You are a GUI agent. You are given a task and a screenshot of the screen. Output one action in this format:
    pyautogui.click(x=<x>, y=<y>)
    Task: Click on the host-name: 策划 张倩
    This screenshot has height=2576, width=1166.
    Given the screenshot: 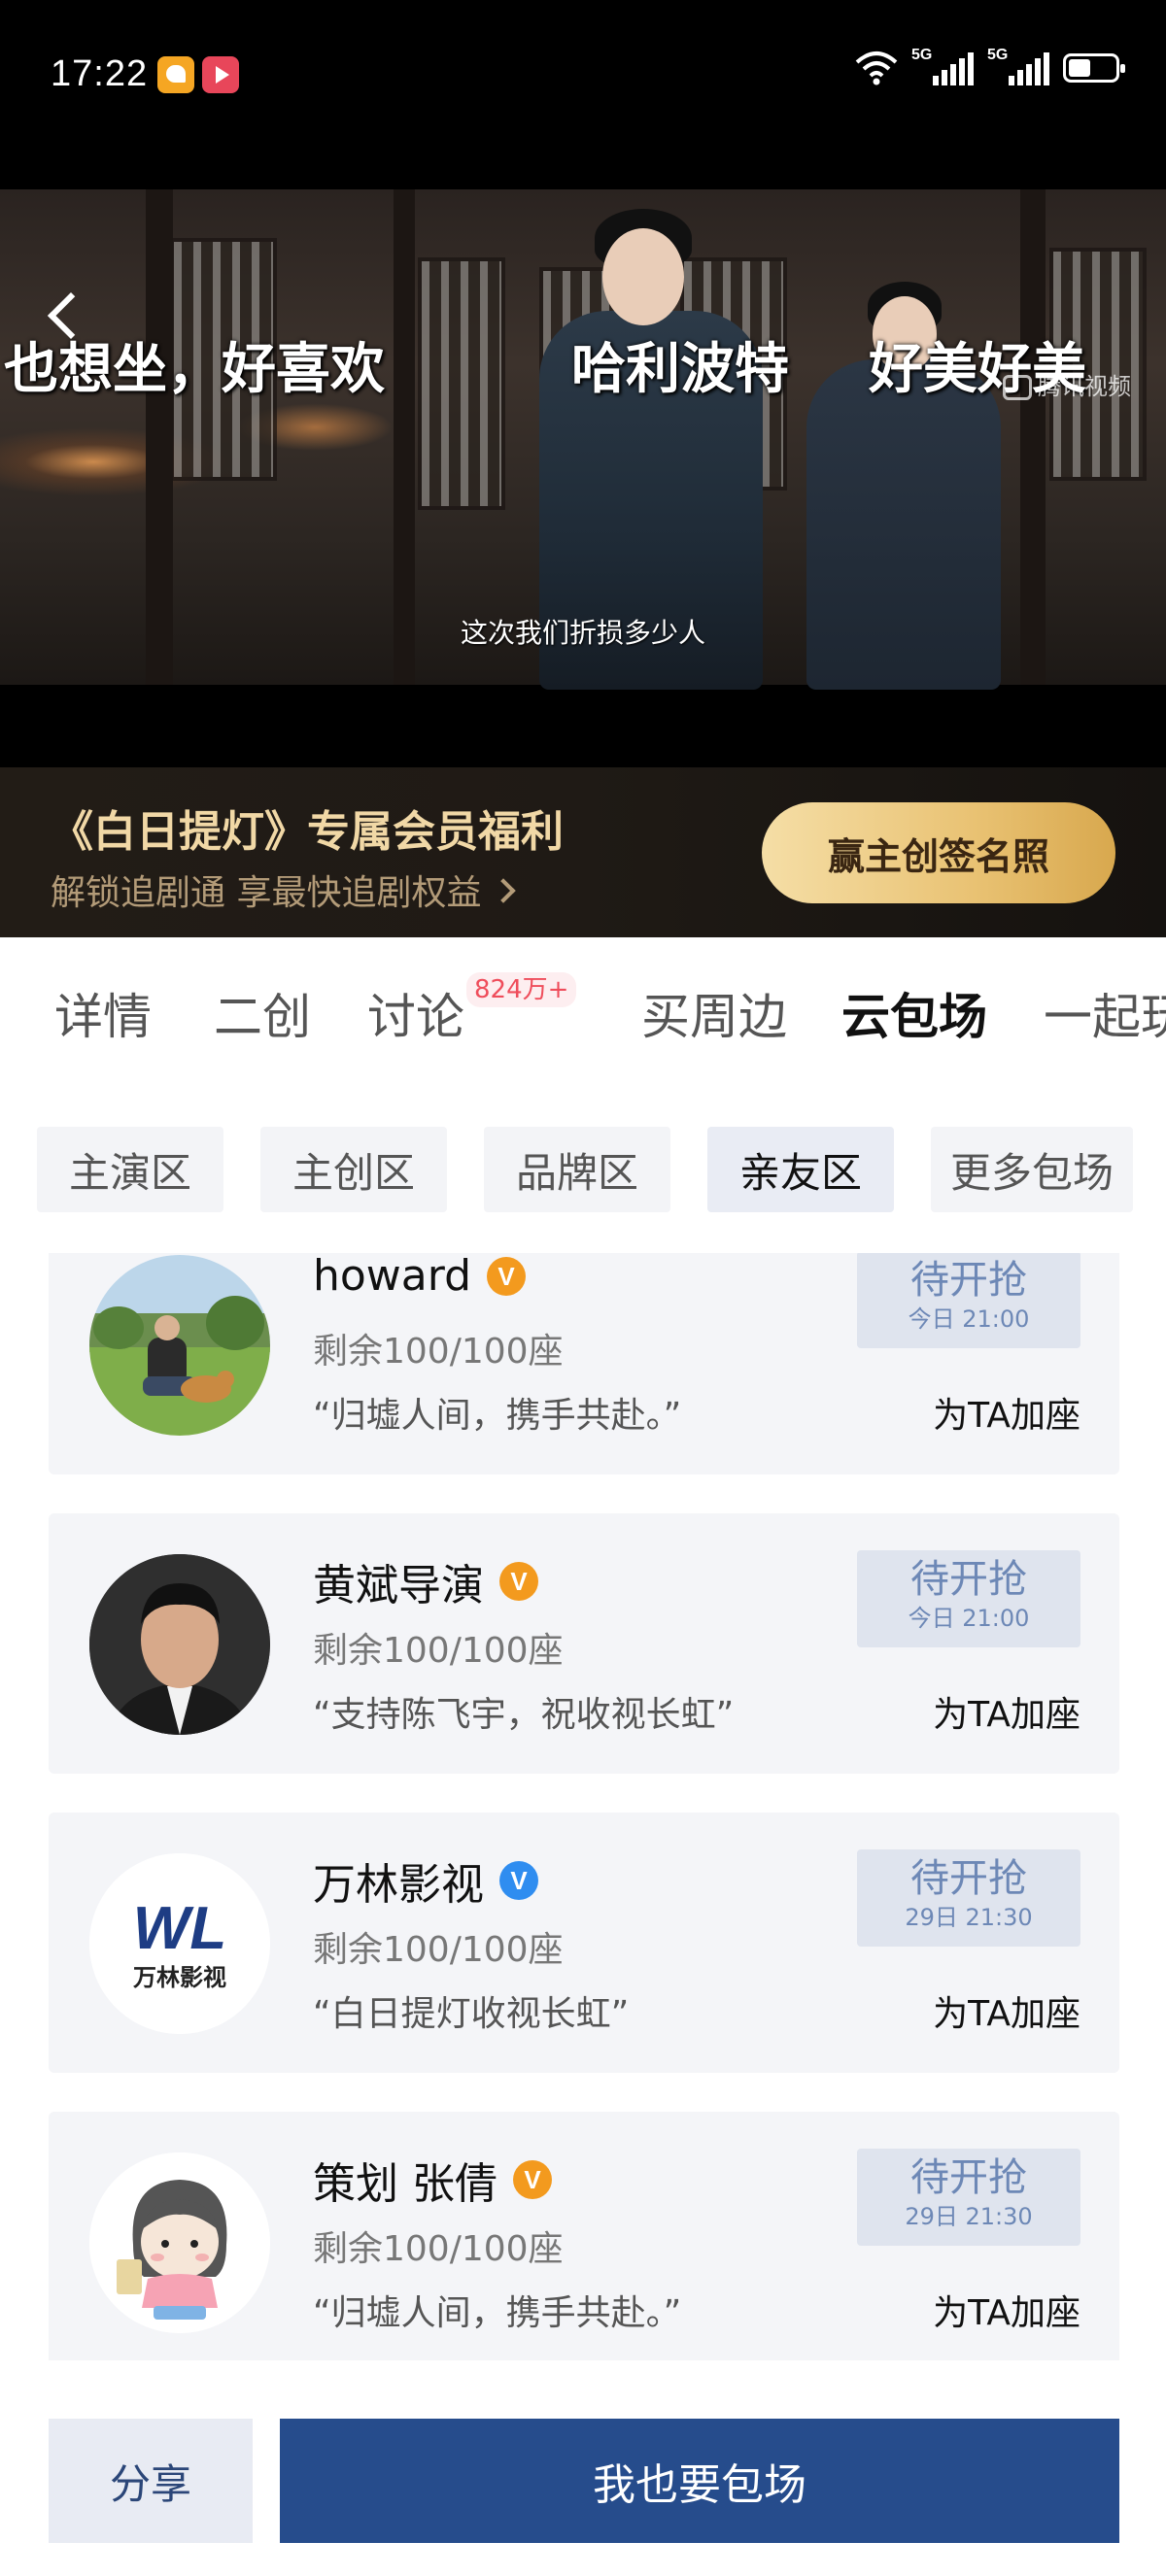 What is the action you would take?
    pyautogui.click(x=405, y=2184)
    